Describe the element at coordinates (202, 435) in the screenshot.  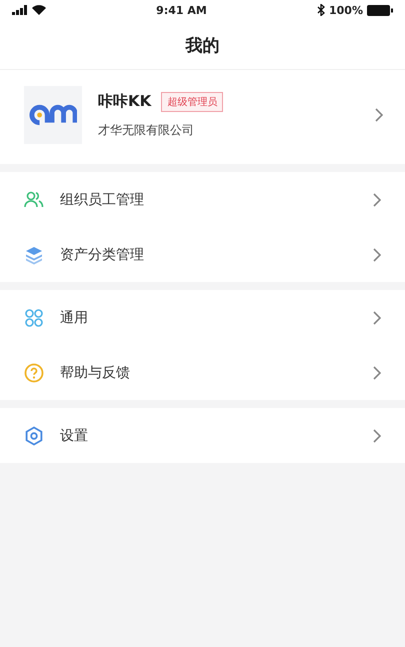
I see `menu-item: 设置` at that location.